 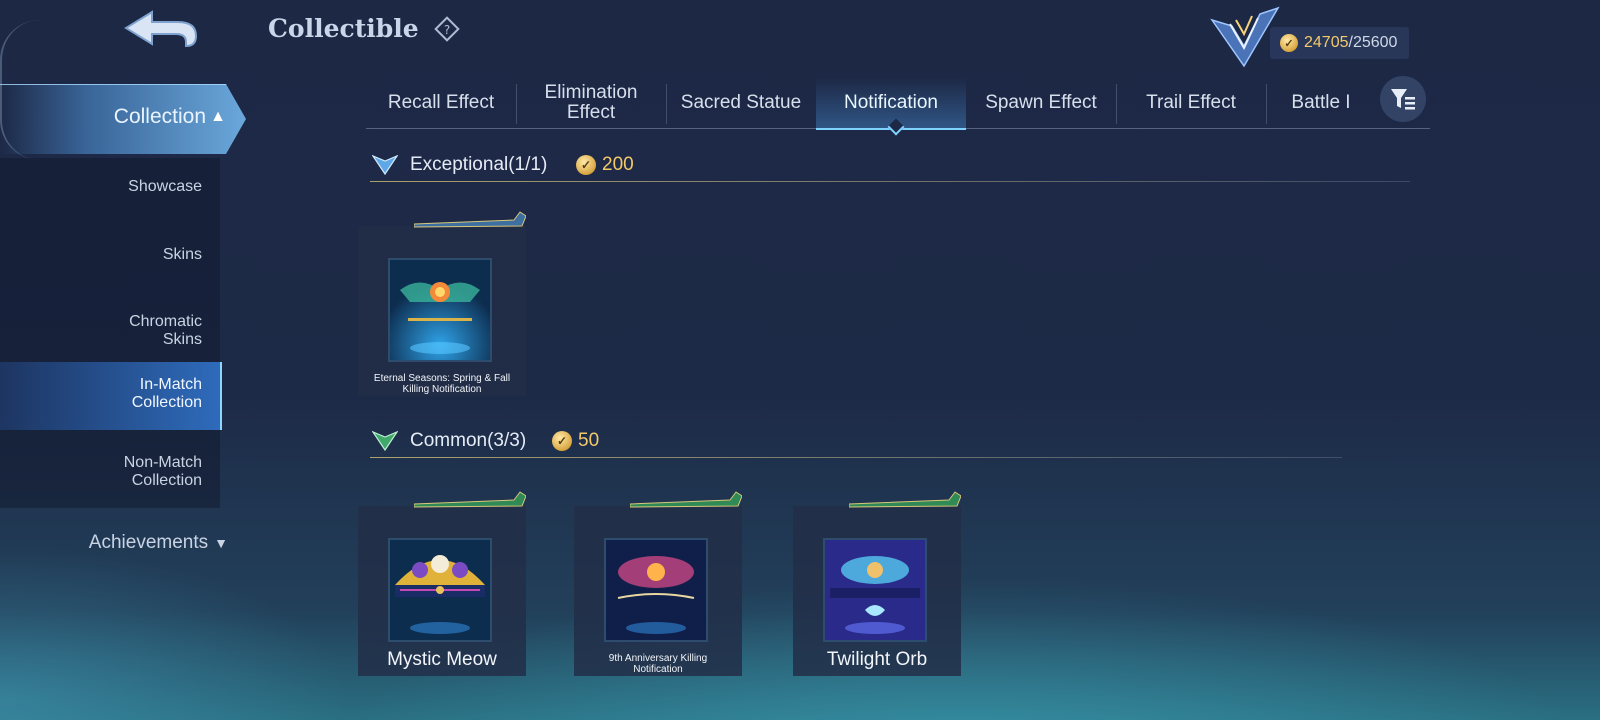 I want to click on back-button, so click(x=159, y=31).